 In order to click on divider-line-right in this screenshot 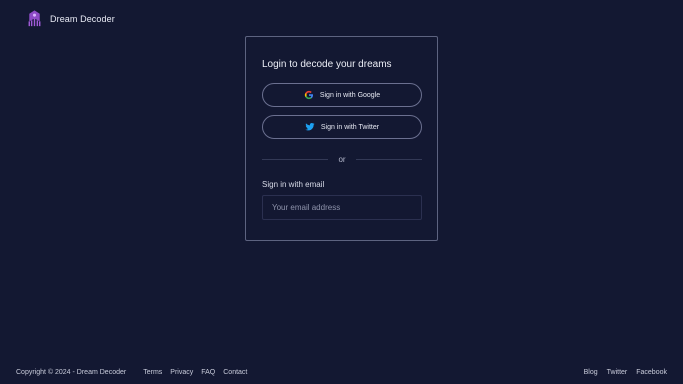, I will do `click(388, 159)`.